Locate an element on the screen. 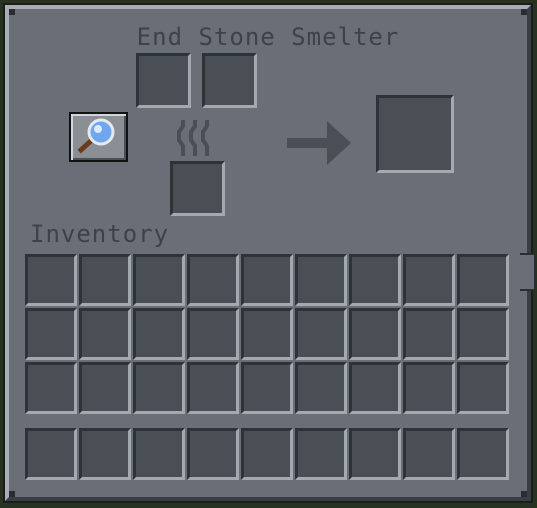  side-tab is located at coordinates (528, 272).